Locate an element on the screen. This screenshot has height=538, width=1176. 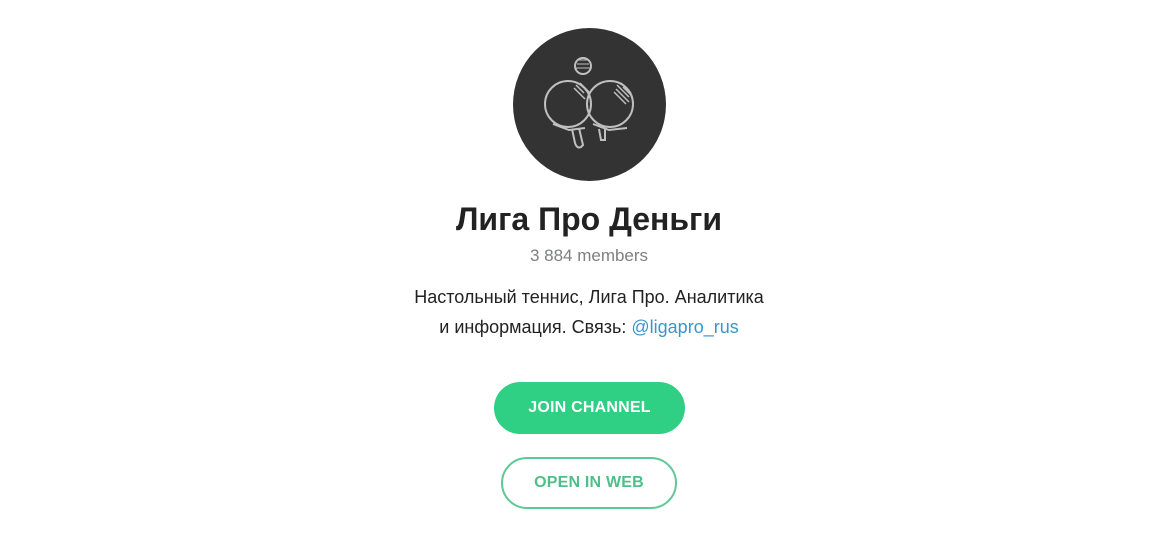
open-in-web-button: OPEN IN WEB is located at coordinates (589, 483).